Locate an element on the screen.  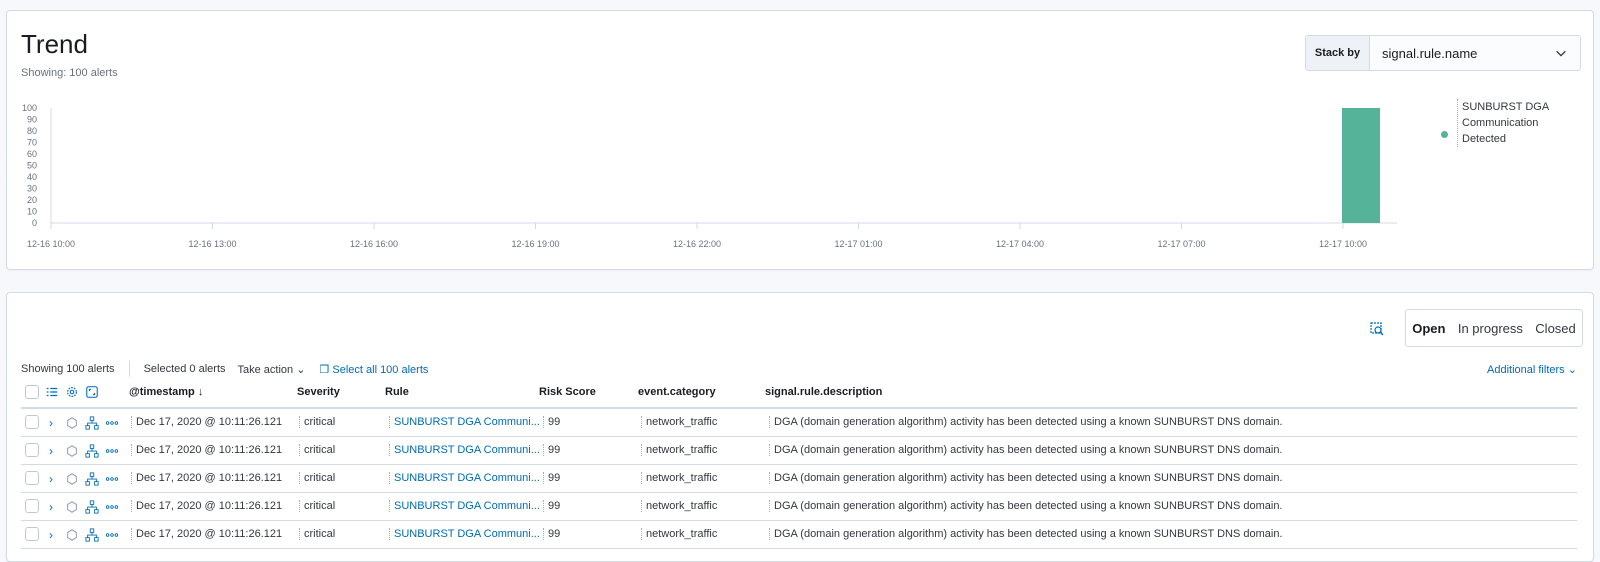
column-header-timestamp: @timestamp ↓ is located at coordinates (166, 392).